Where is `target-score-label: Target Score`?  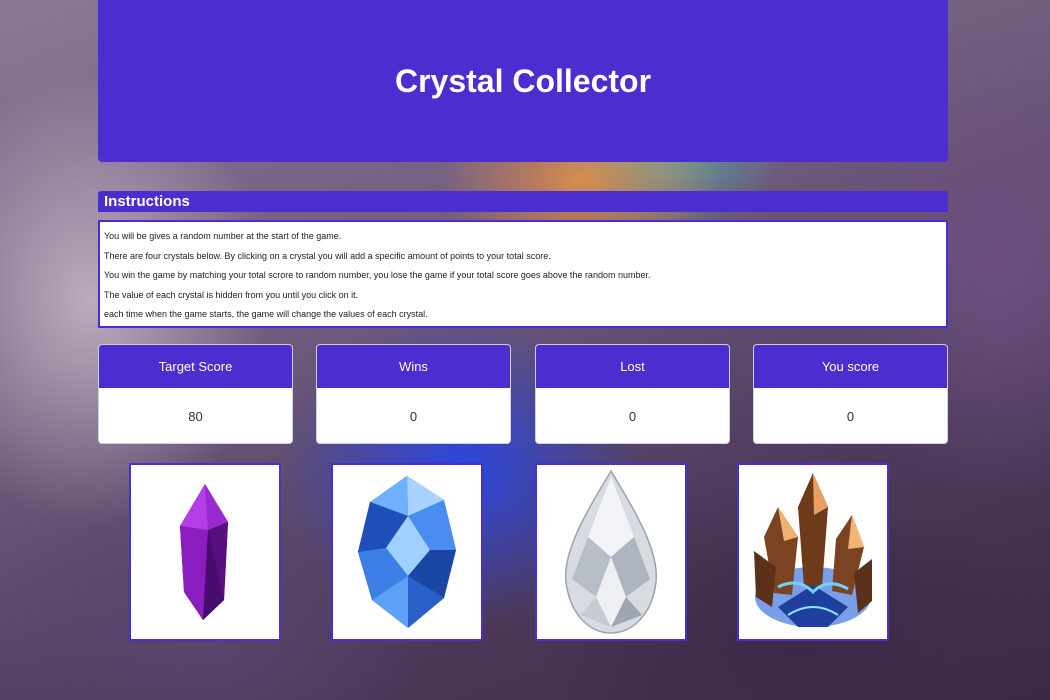 target-score-label: Target Score is located at coordinates (195, 366).